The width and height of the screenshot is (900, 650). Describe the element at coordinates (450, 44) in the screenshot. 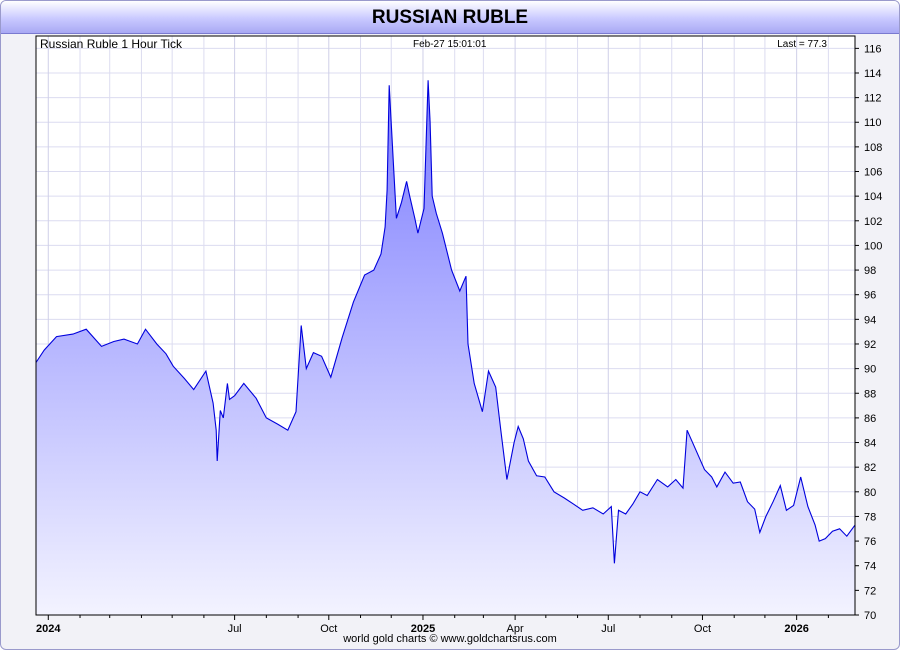

I see `timestamp: Feb-27 15:01:01` at that location.